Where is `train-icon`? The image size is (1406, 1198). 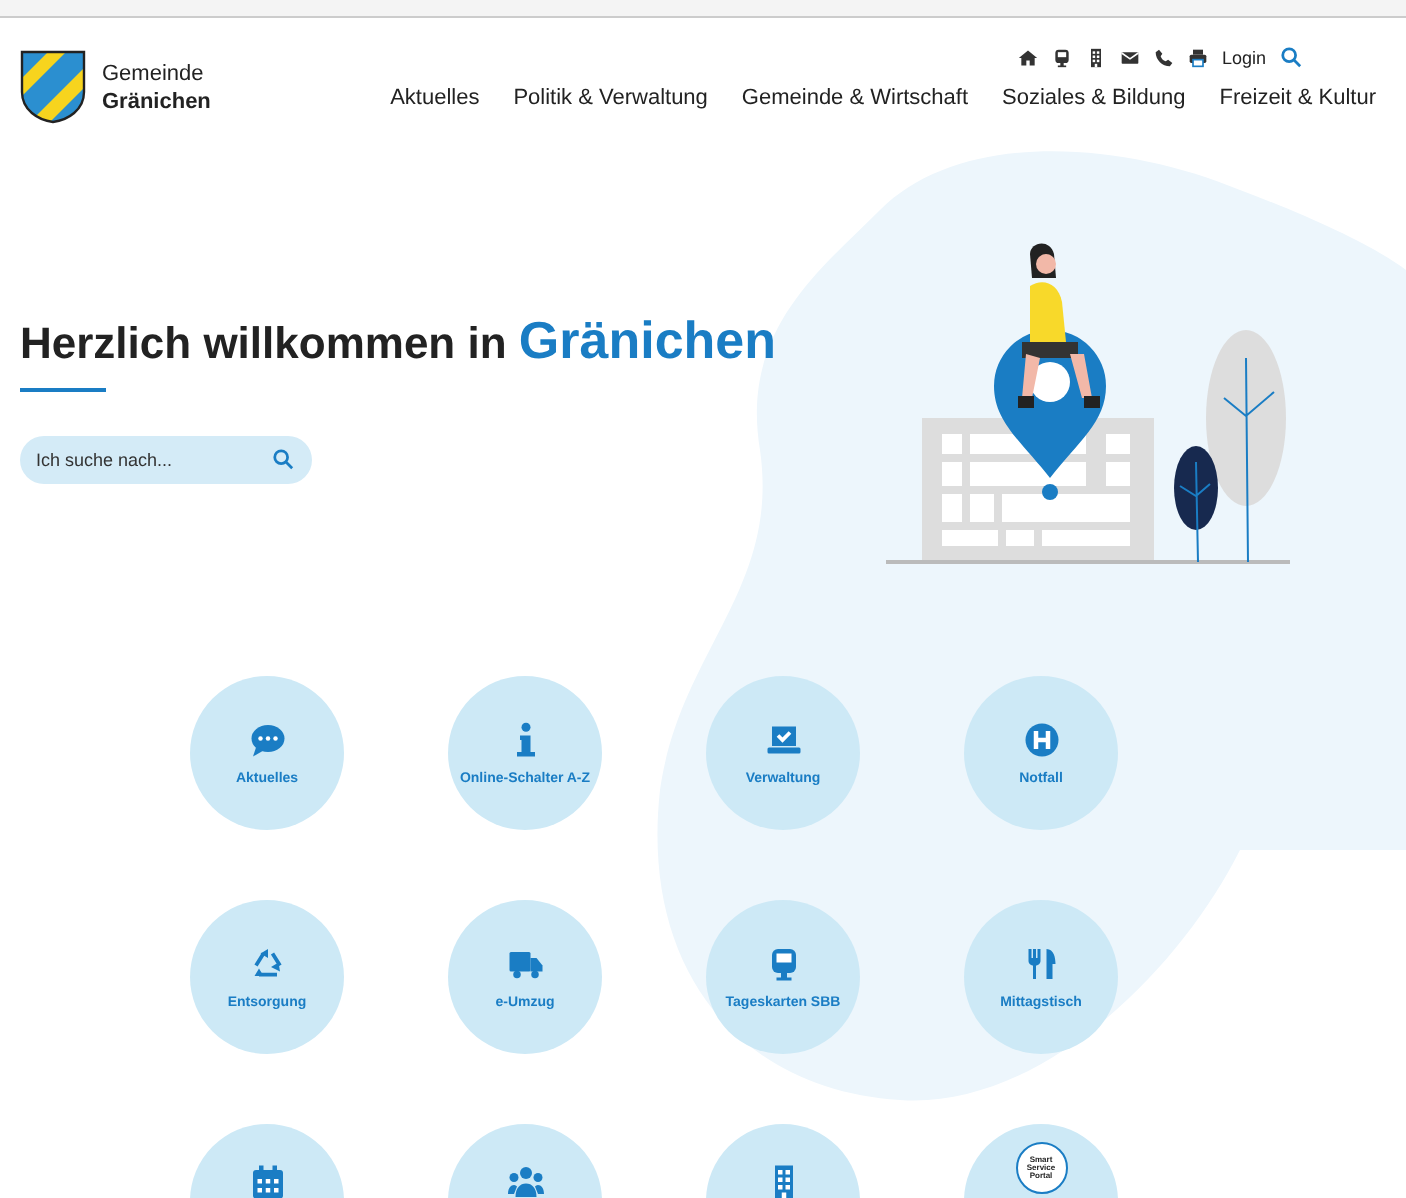
train-icon is located at coordinates (1061, 57).